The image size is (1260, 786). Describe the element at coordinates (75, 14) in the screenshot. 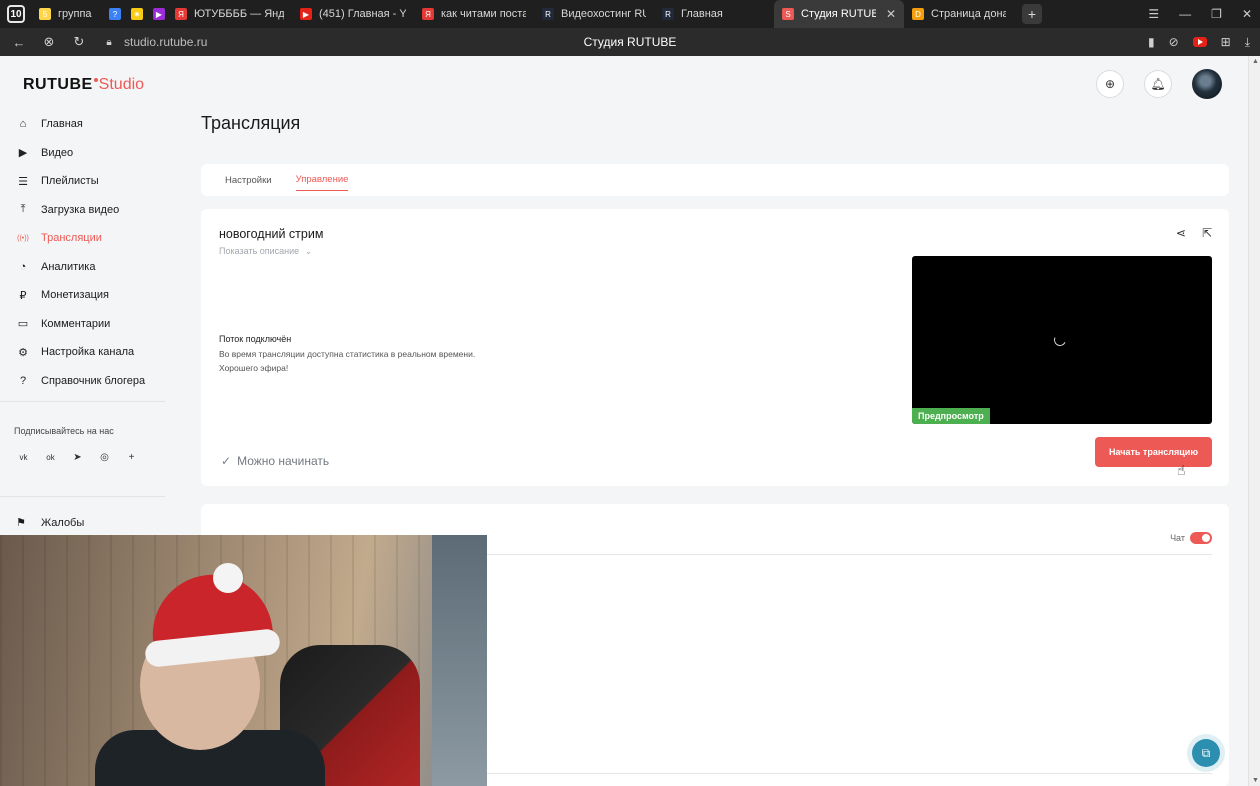

I see `tab-label: группа 1` at that location.